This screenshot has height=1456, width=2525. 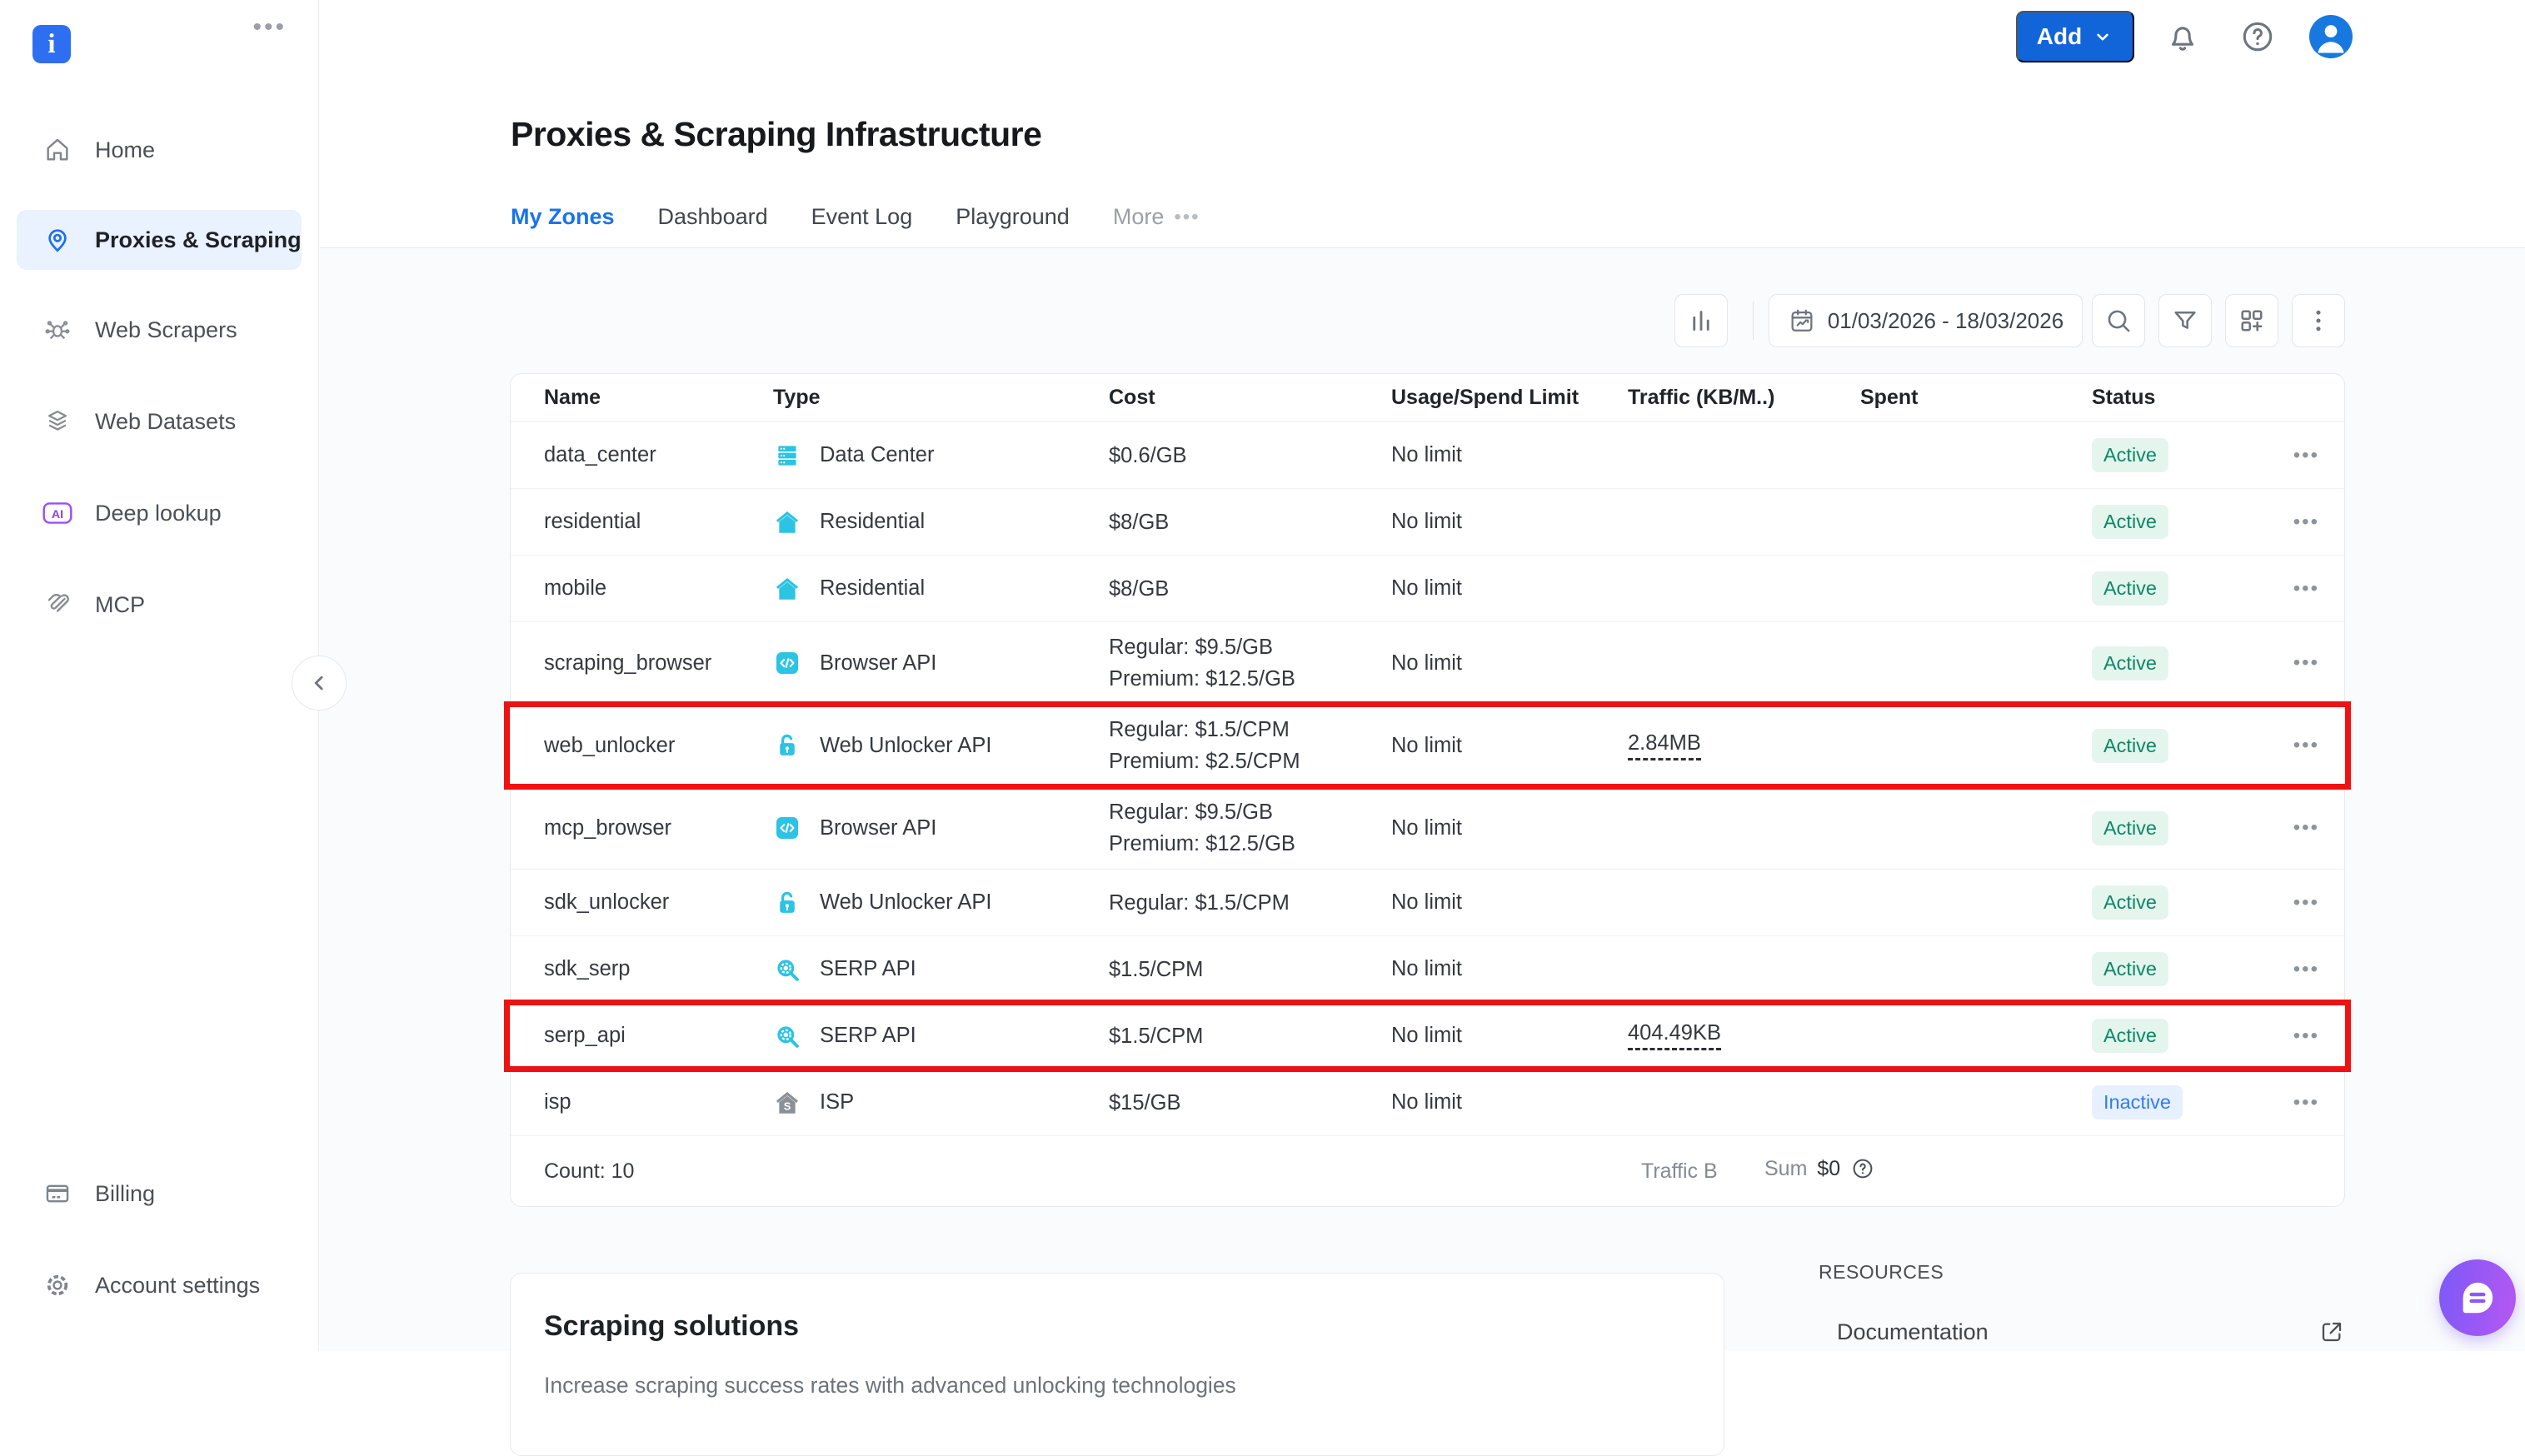 What do you see at coordinates (2082, 1303) in the screenshot?
I see `resources-panel: RESOURCES Documentation` at bounding box center [2082, 1303].